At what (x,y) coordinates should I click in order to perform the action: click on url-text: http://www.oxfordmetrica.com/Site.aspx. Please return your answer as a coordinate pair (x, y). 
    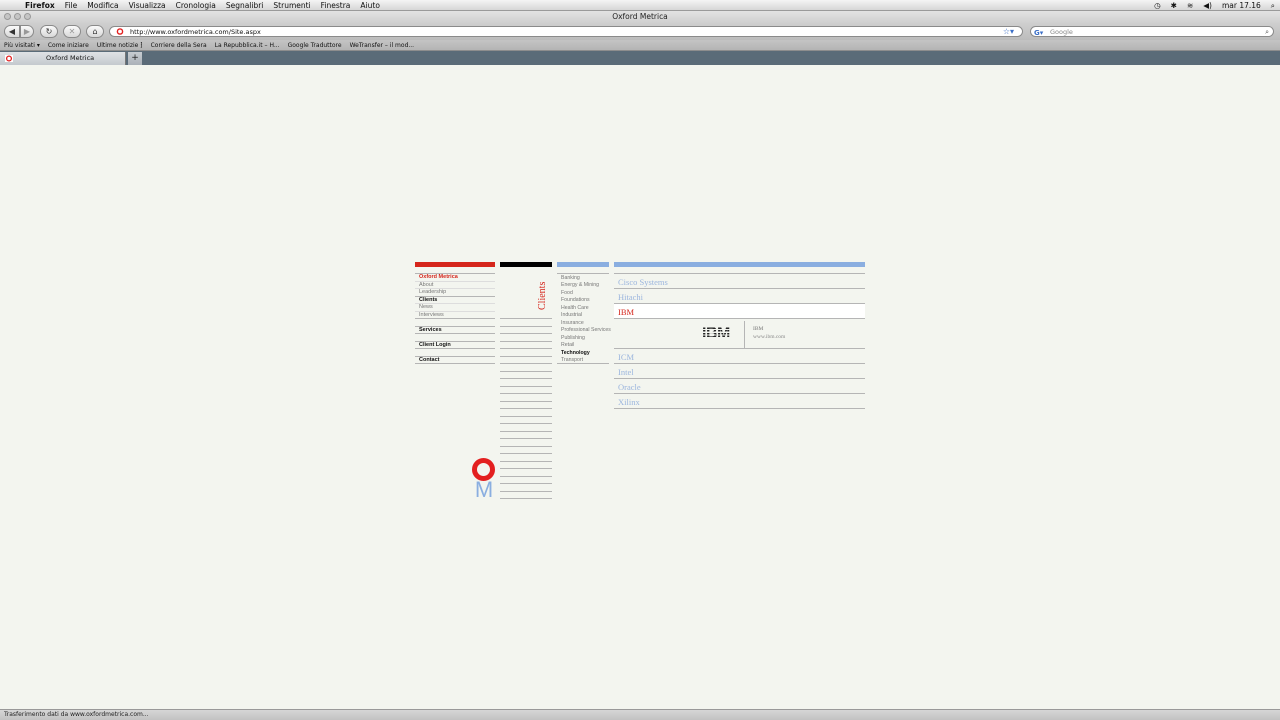
    Looking at the image, I should click on (195, 32).